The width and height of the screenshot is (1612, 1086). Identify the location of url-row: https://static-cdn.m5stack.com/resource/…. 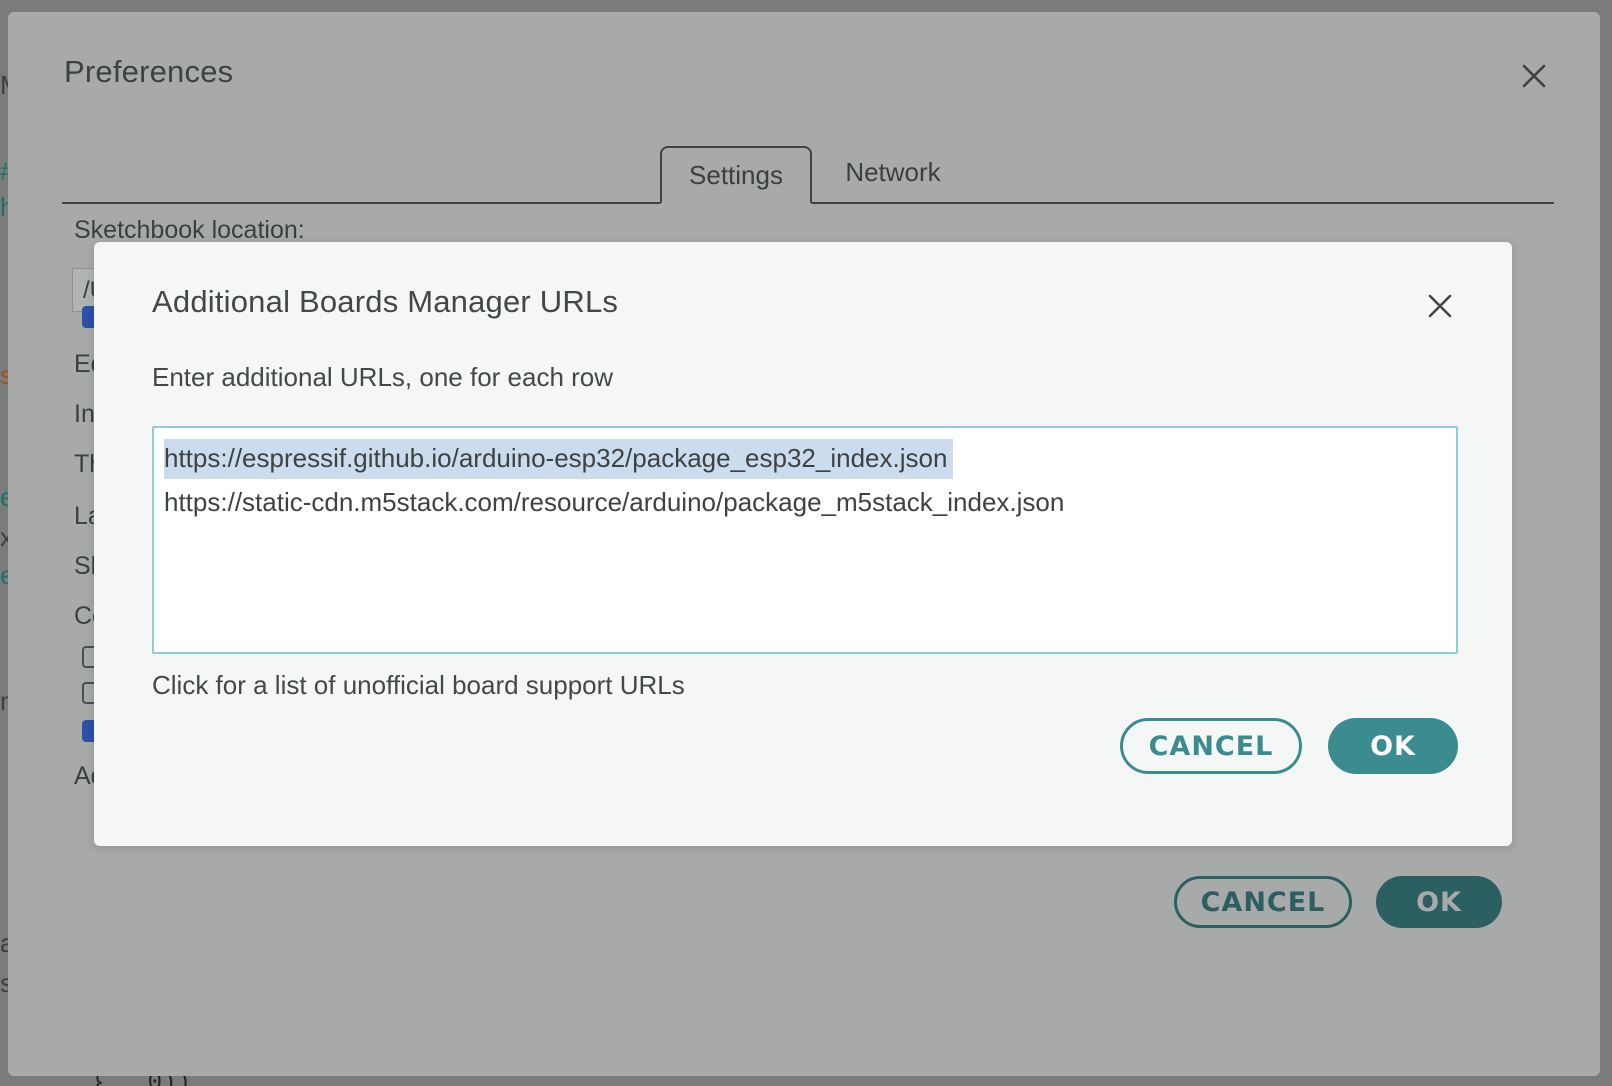
(805, 502).